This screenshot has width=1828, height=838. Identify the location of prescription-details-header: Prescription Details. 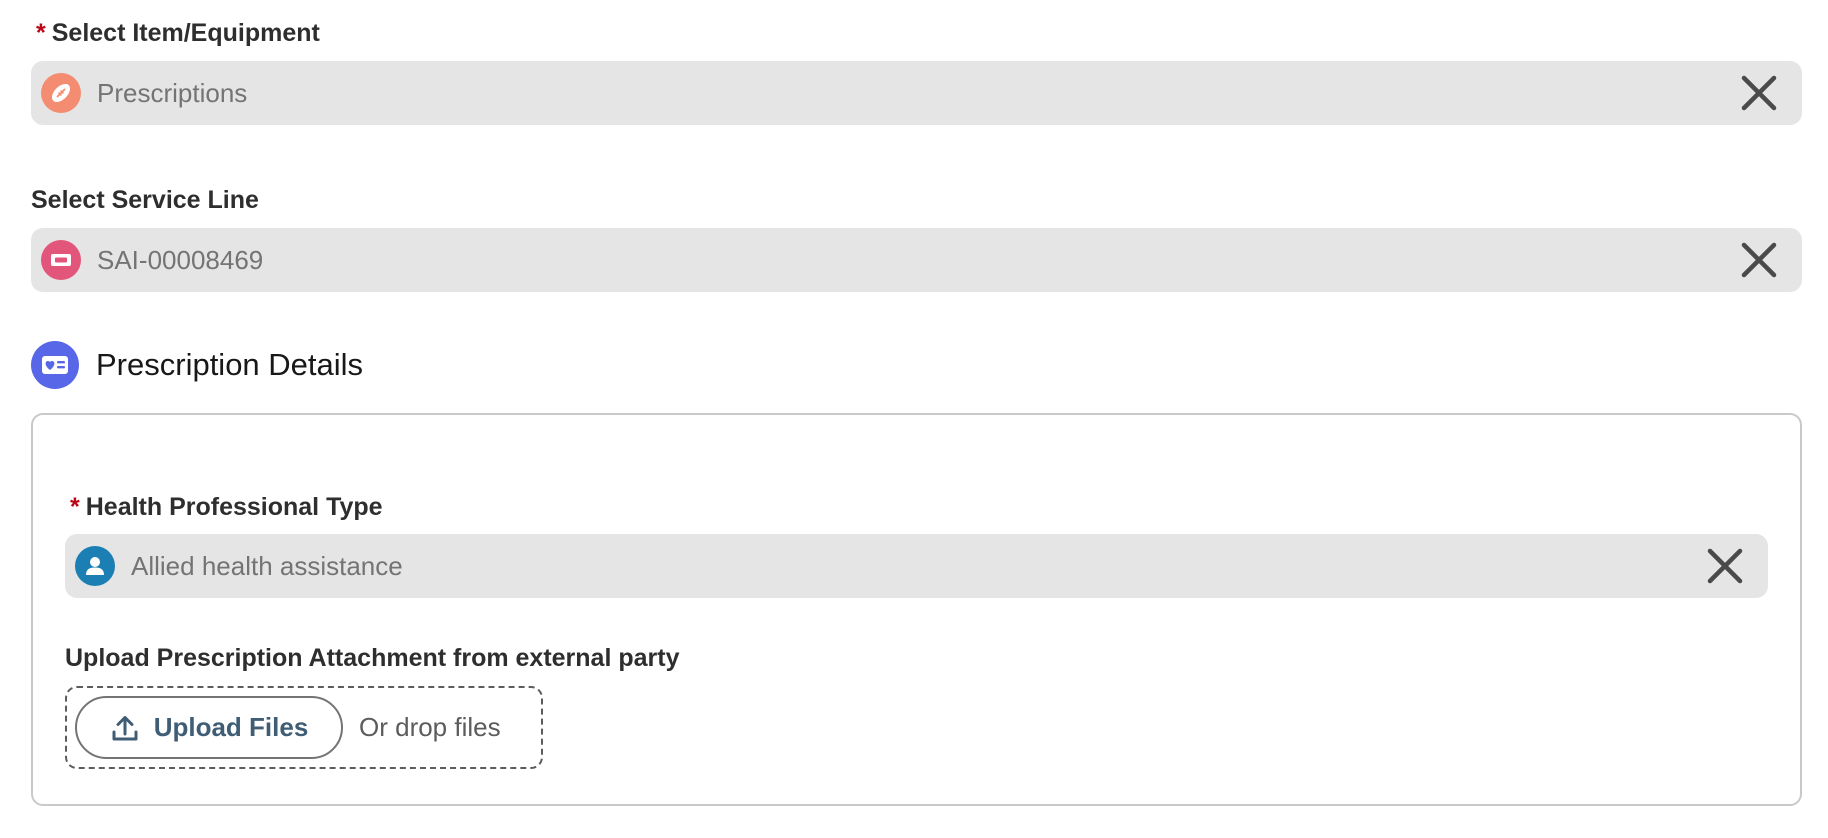
(197, 365).